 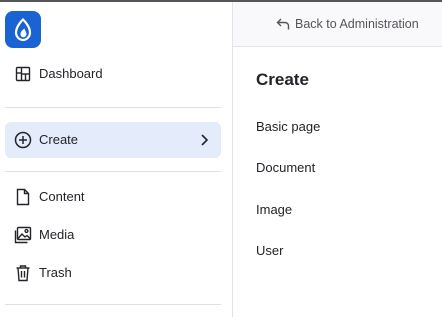 I want to click on panel-header: Back to Administration, so click(x=337, y=24).